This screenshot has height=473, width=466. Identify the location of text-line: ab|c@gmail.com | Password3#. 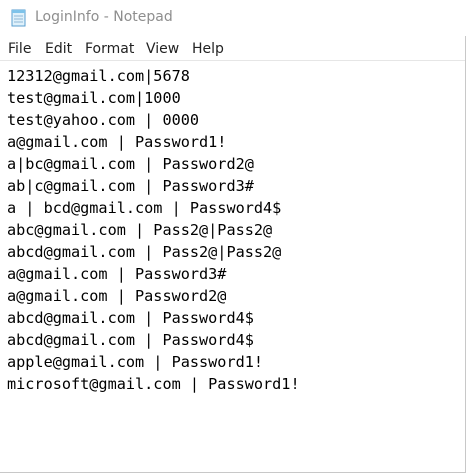
(130, 186).